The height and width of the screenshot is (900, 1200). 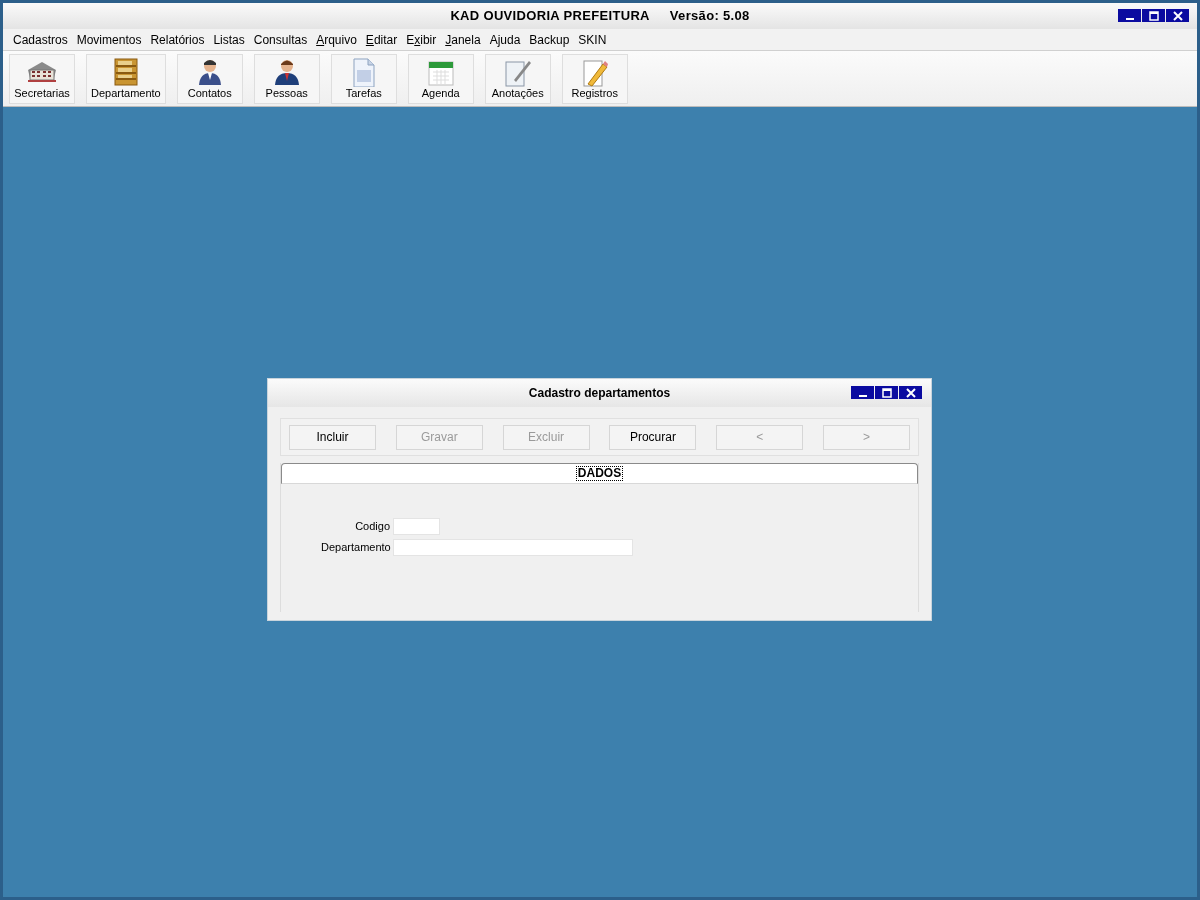 What do you see at coordinates (42, 78) in the screenshot?
I see `toolbar-button: Secretarias` at bounding box center [42, 78].